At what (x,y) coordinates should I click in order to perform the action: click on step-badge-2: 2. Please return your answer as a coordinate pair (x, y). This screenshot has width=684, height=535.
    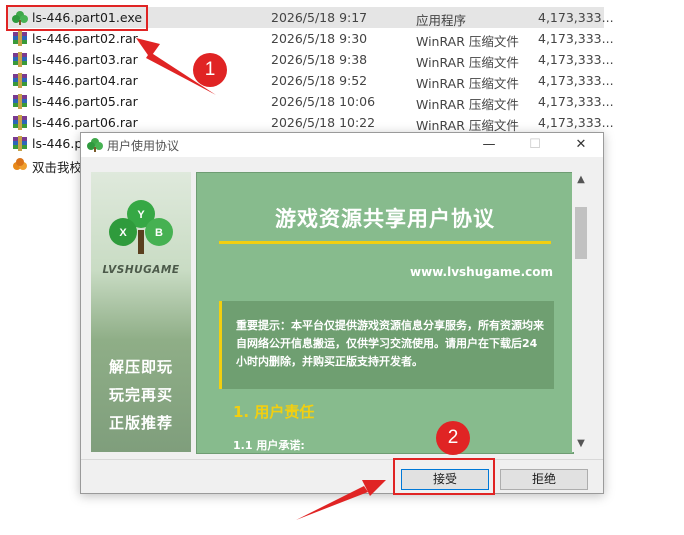
    Looking at the image, I should click on (453, 438).